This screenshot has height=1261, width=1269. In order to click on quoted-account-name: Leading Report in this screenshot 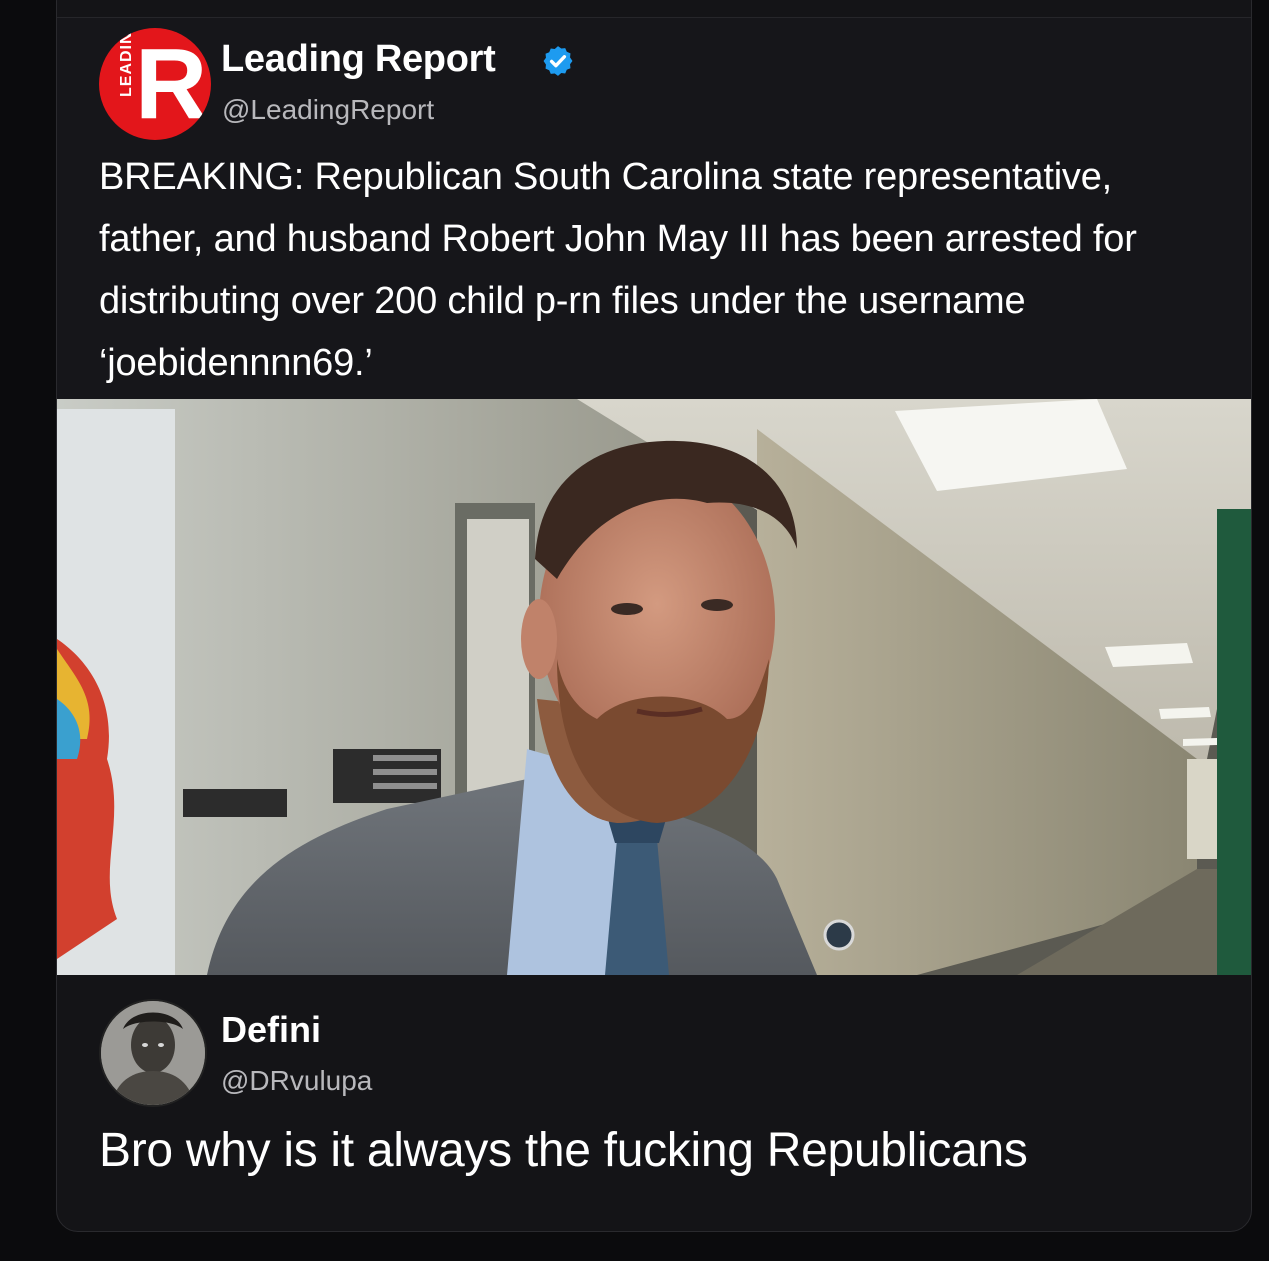, I will do `click(358, 59)`.